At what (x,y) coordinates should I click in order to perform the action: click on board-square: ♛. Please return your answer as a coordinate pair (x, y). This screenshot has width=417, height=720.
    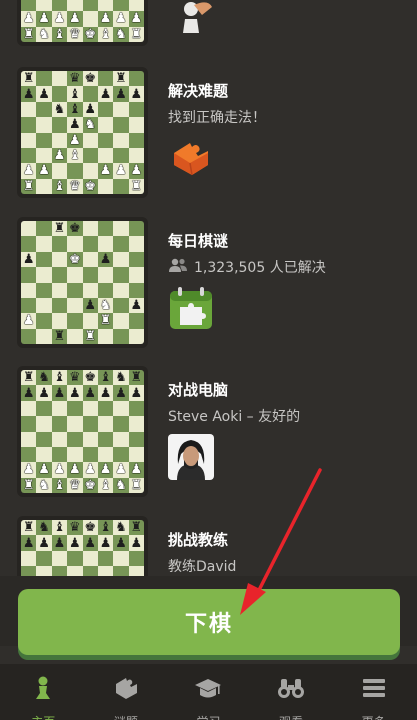
    Looking at the image, I should click on (75, 34).